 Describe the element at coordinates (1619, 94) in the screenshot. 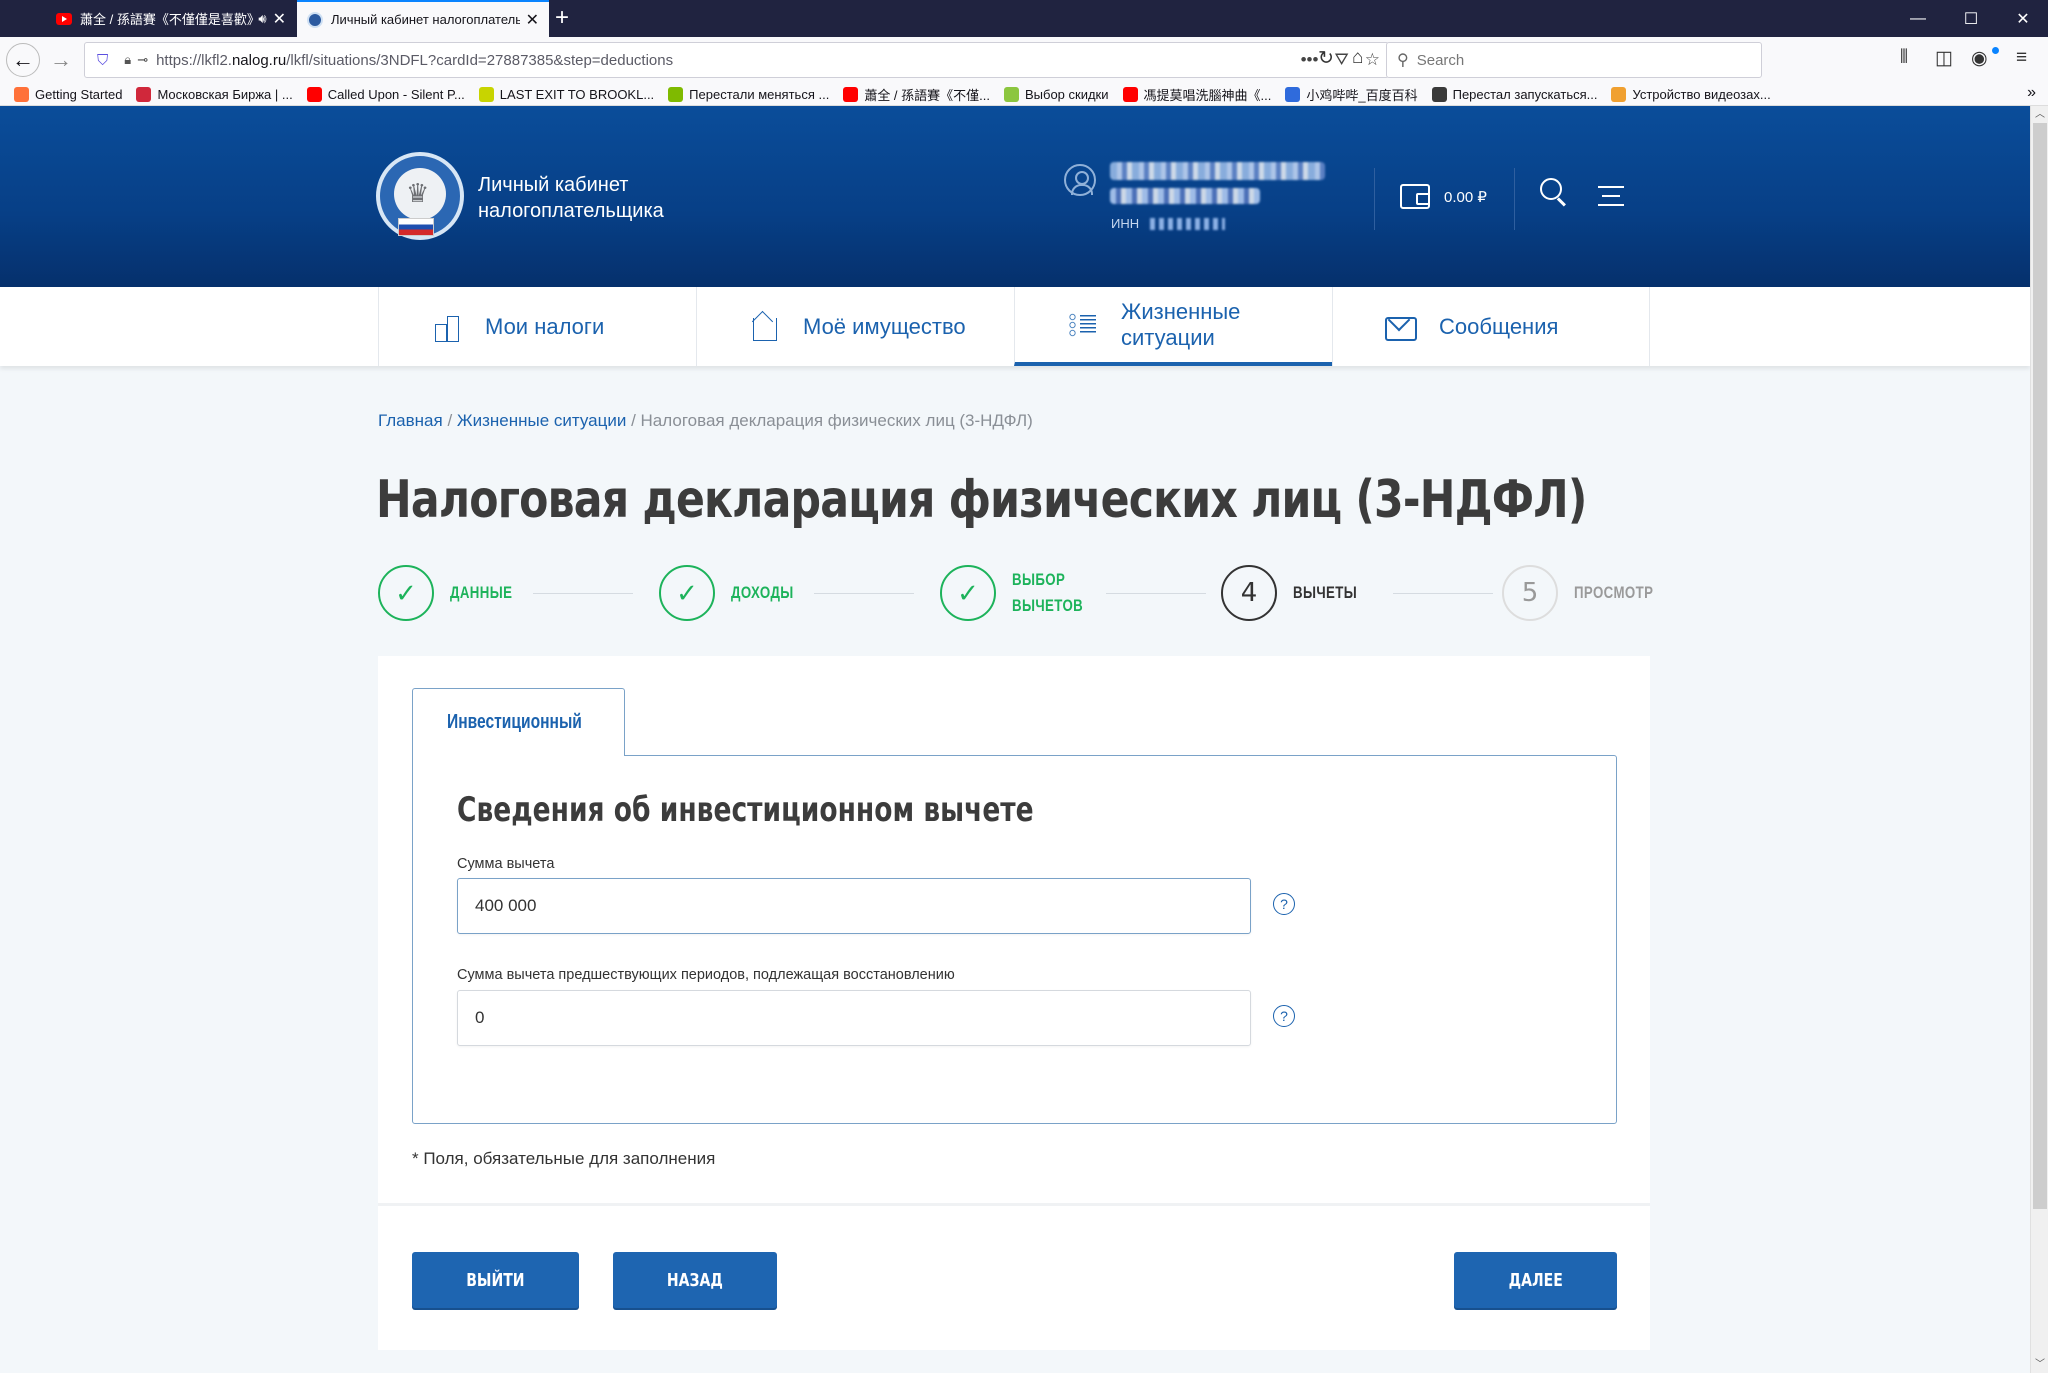

I see `cat-icon` at that location.